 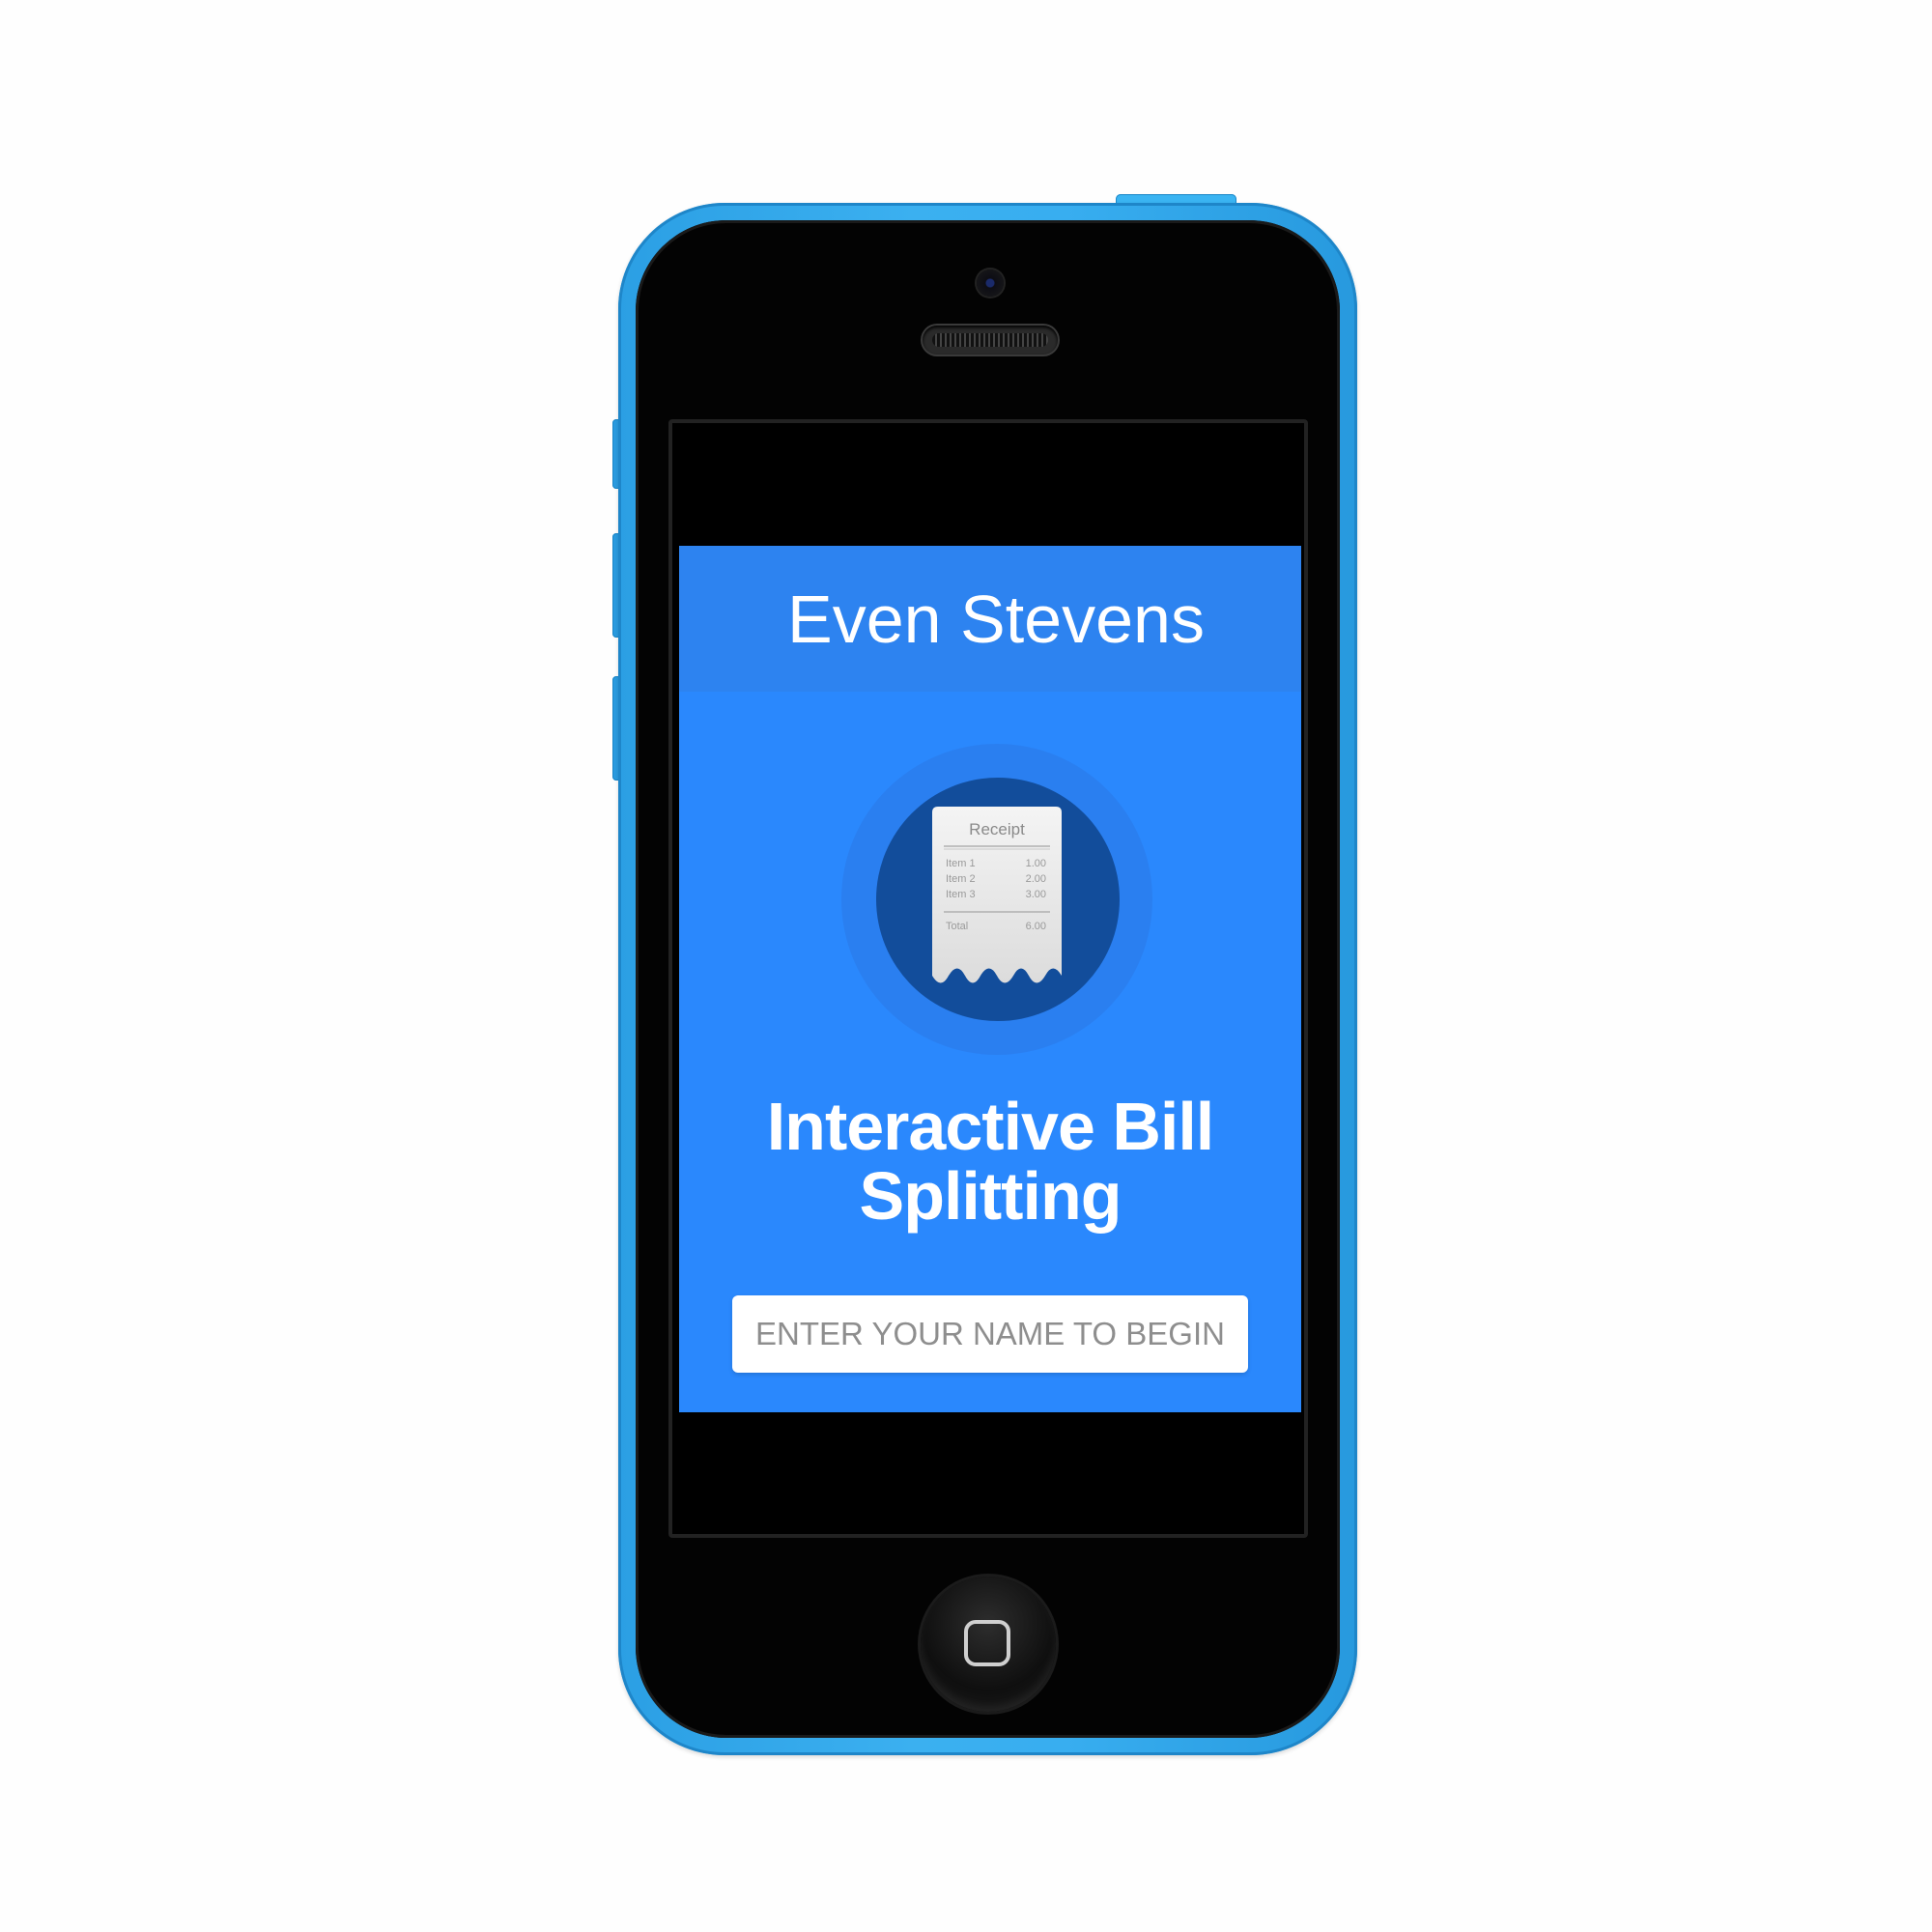 I want to click on headline-line-2: Splitting, so click(x=990, y=1196).